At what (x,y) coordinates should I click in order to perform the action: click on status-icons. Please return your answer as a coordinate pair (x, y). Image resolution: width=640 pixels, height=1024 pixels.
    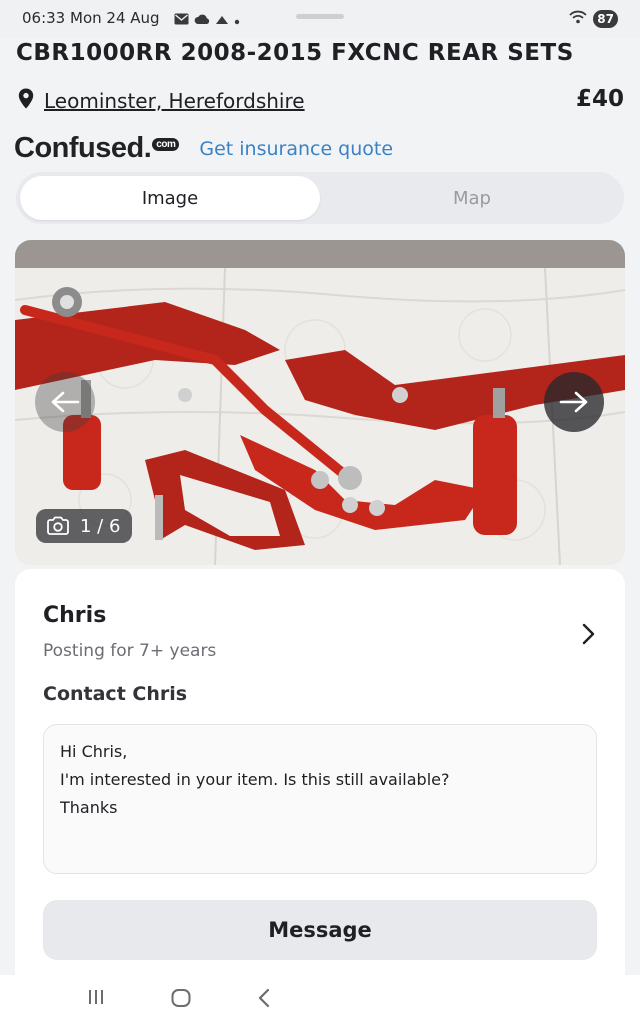
    Looking at the image, I should click on (207, 19).